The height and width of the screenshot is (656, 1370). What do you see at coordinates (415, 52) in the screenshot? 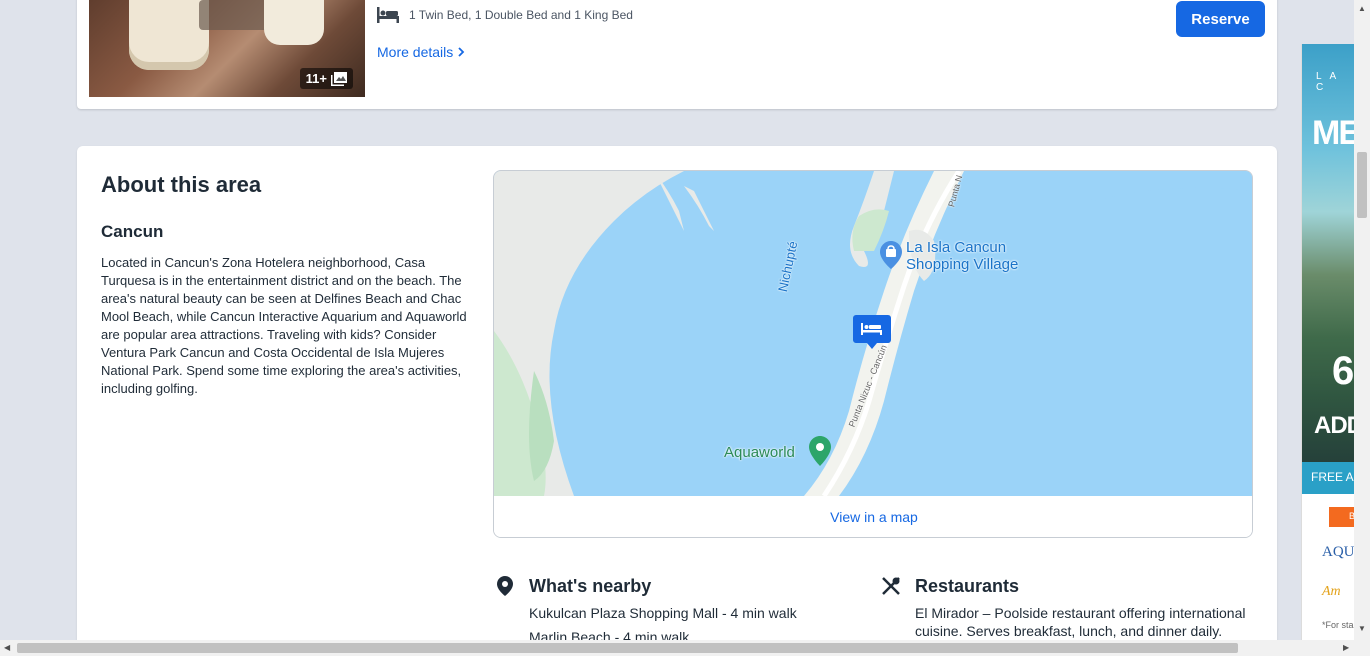
I see `more-details-label: More details` at bounding box center [415, 52].